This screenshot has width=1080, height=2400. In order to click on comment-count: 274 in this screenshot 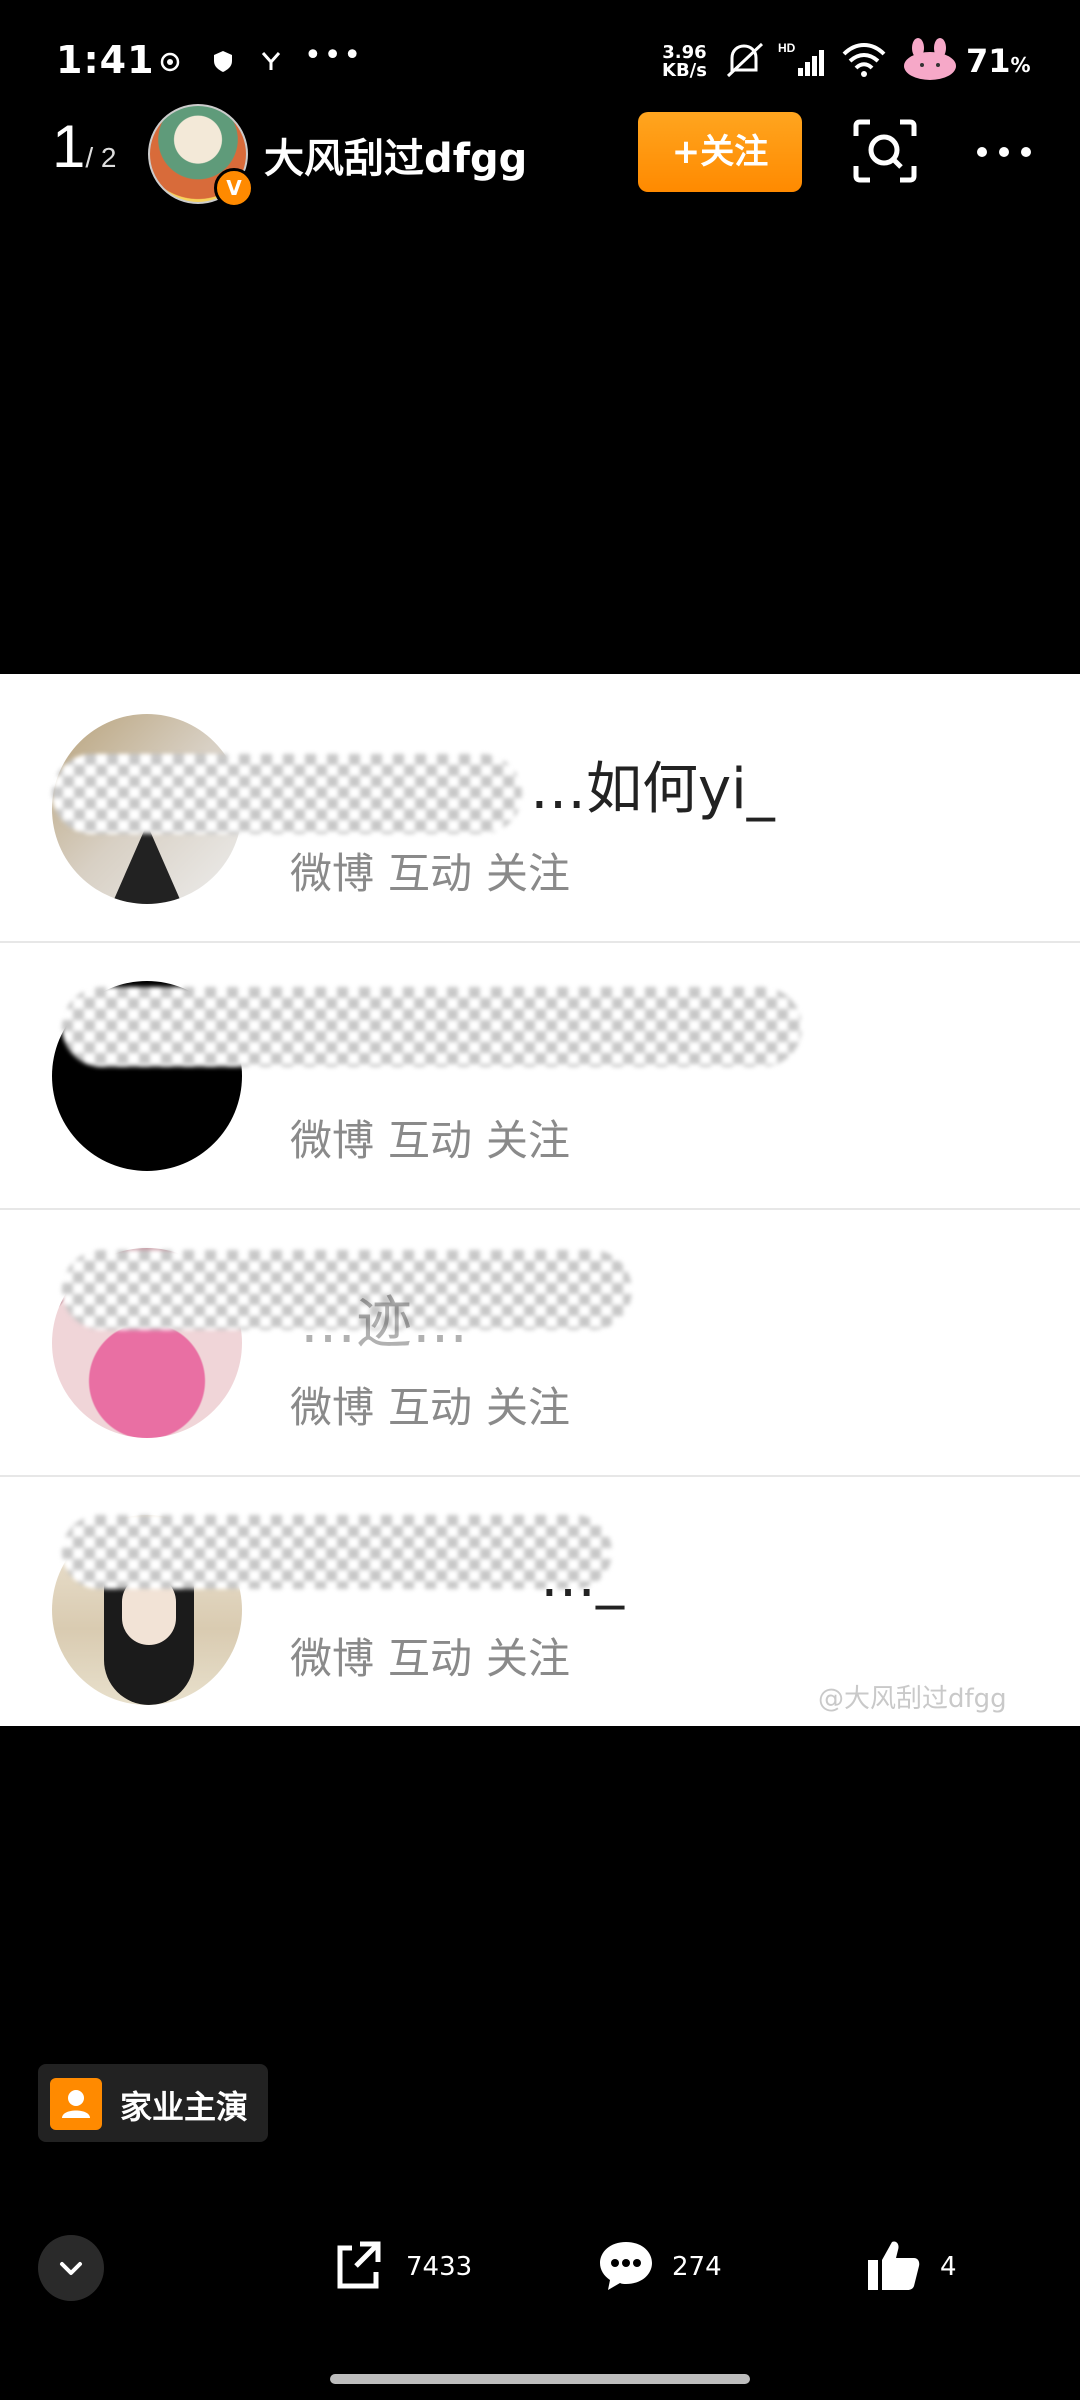, I will do `click(697, 2267)`.